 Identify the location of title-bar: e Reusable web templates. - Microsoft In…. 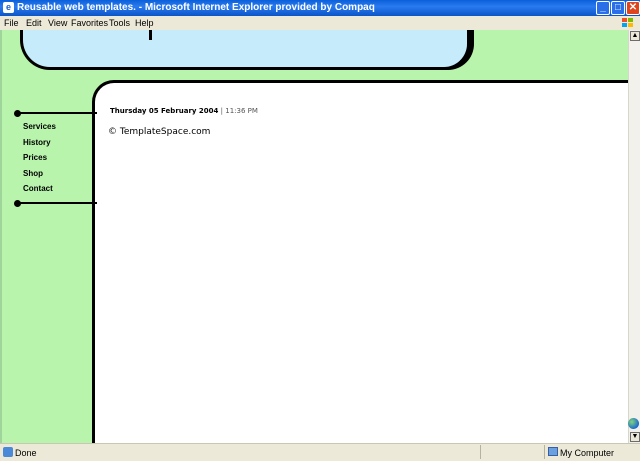
(320, 8).